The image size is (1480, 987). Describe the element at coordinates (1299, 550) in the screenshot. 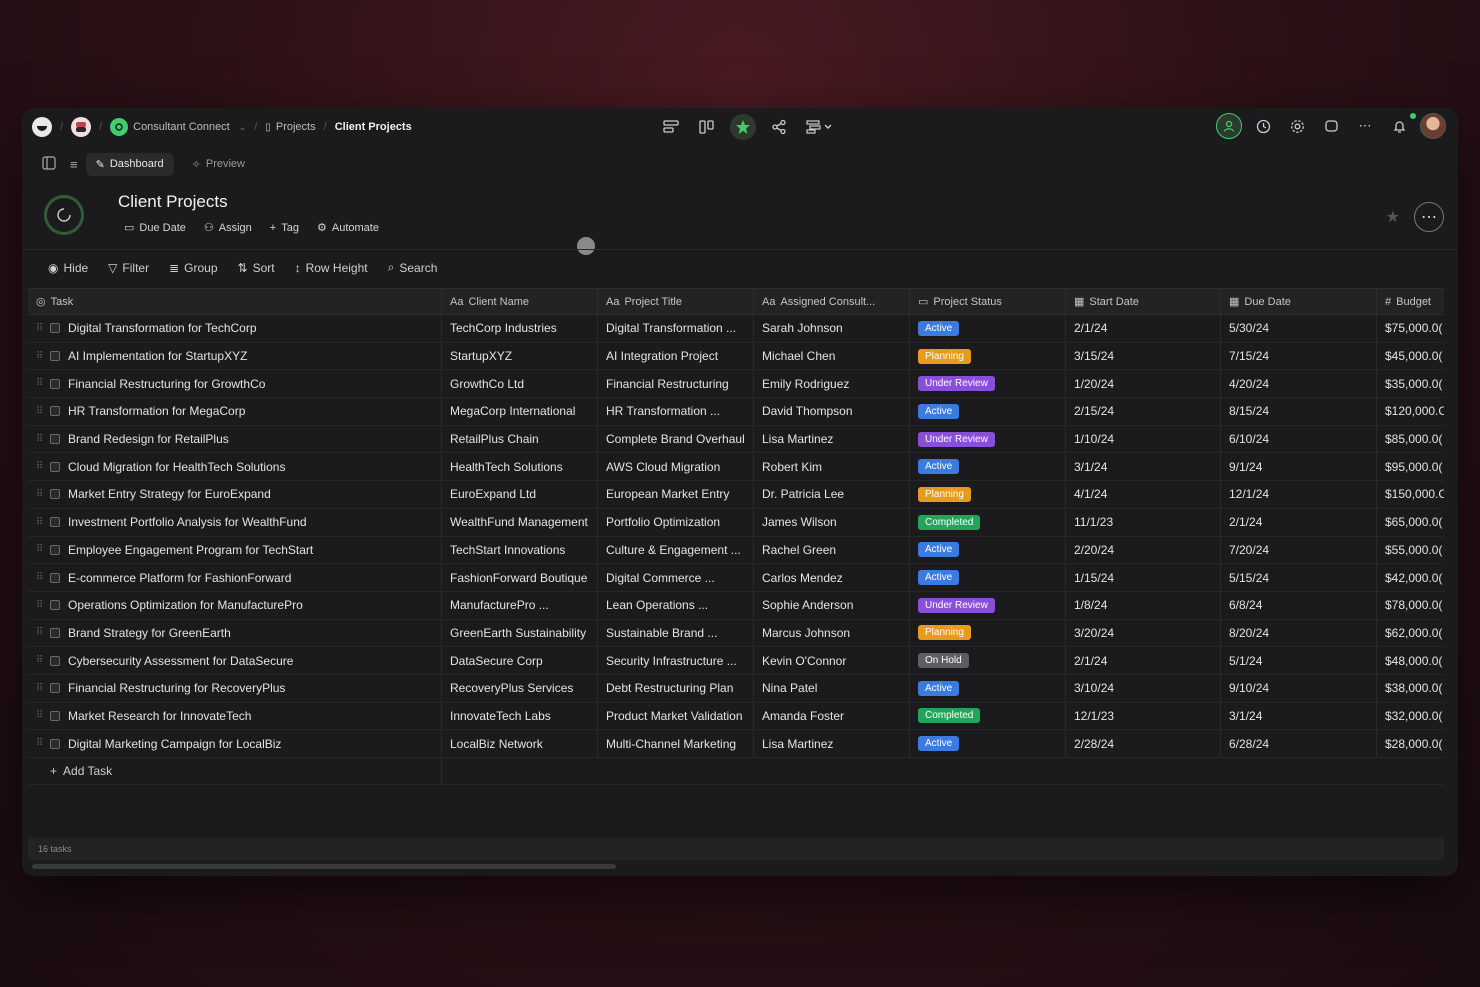

I see `due-date-cell: 7/20/24` at that location.